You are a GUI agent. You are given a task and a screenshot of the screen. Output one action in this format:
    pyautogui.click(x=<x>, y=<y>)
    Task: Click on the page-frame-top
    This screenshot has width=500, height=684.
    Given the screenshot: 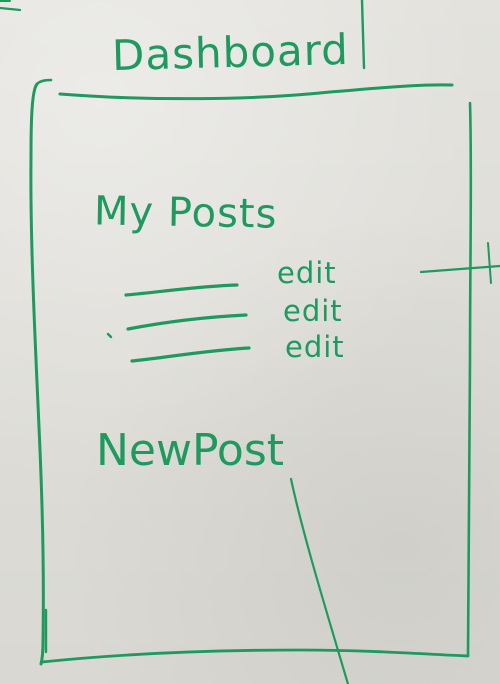 What is the action you would take?
    pyautogui.click(x=256, y=92)
    